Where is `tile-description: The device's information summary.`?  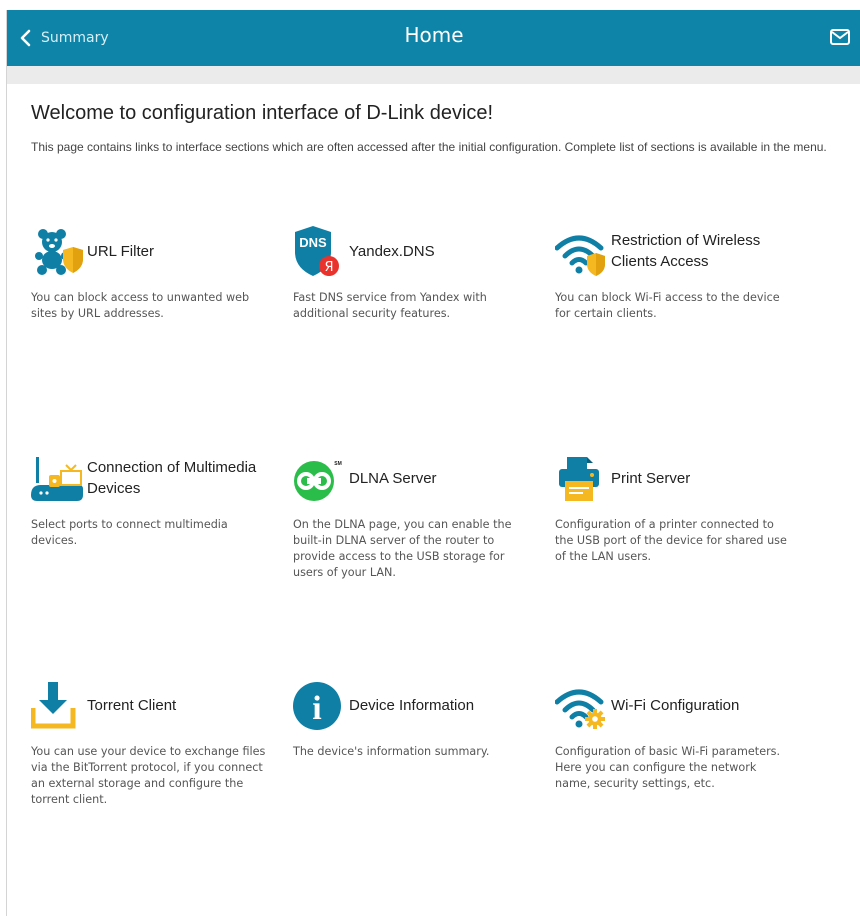 tile-description: The device's information summary. is located at coordinates (391, 751).